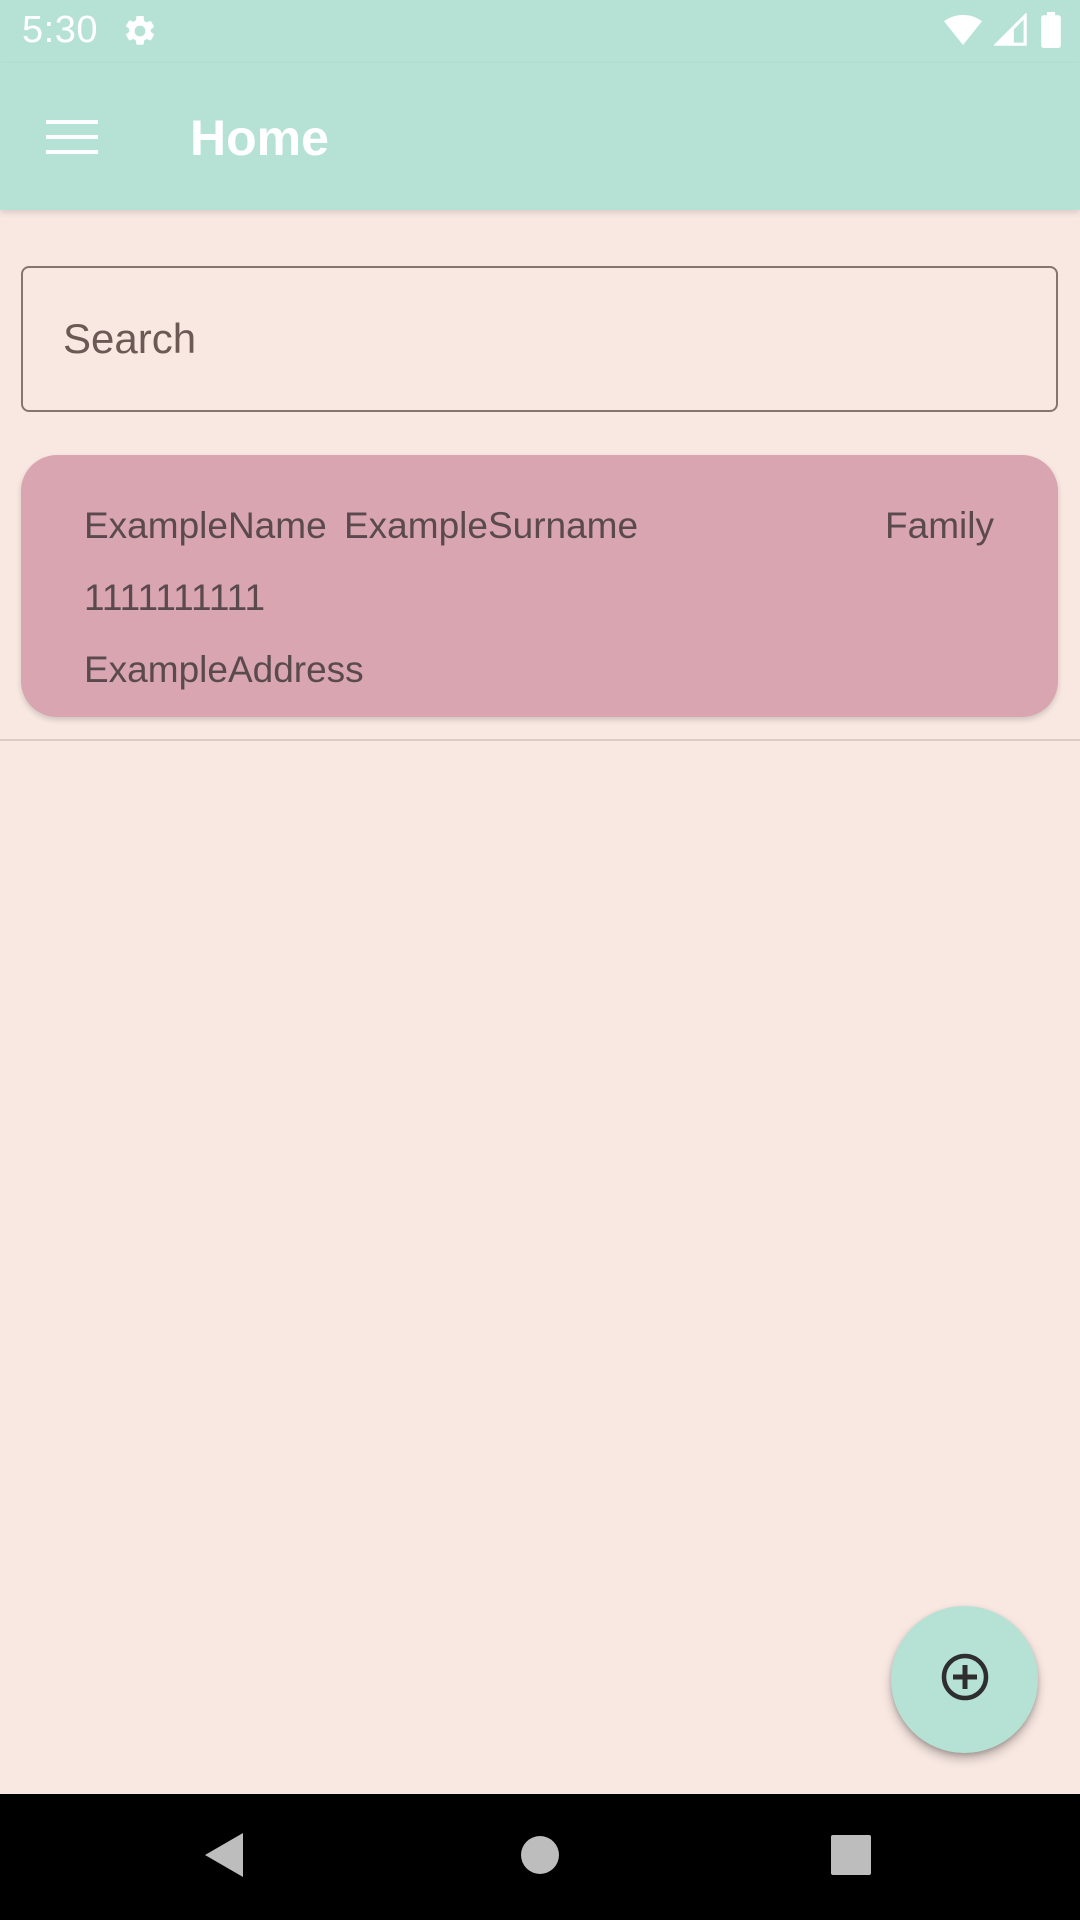 Image resolution: width=1080 pixels, height=1920 pixels. Describe the element at coordinates (60, 30) in the screenshot. I see `status-time: 5:30` at that location.